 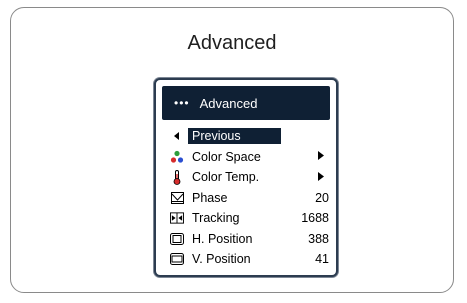 I want to click on menu-item-h-position: H. Position 388, so click(x=246, y=239).